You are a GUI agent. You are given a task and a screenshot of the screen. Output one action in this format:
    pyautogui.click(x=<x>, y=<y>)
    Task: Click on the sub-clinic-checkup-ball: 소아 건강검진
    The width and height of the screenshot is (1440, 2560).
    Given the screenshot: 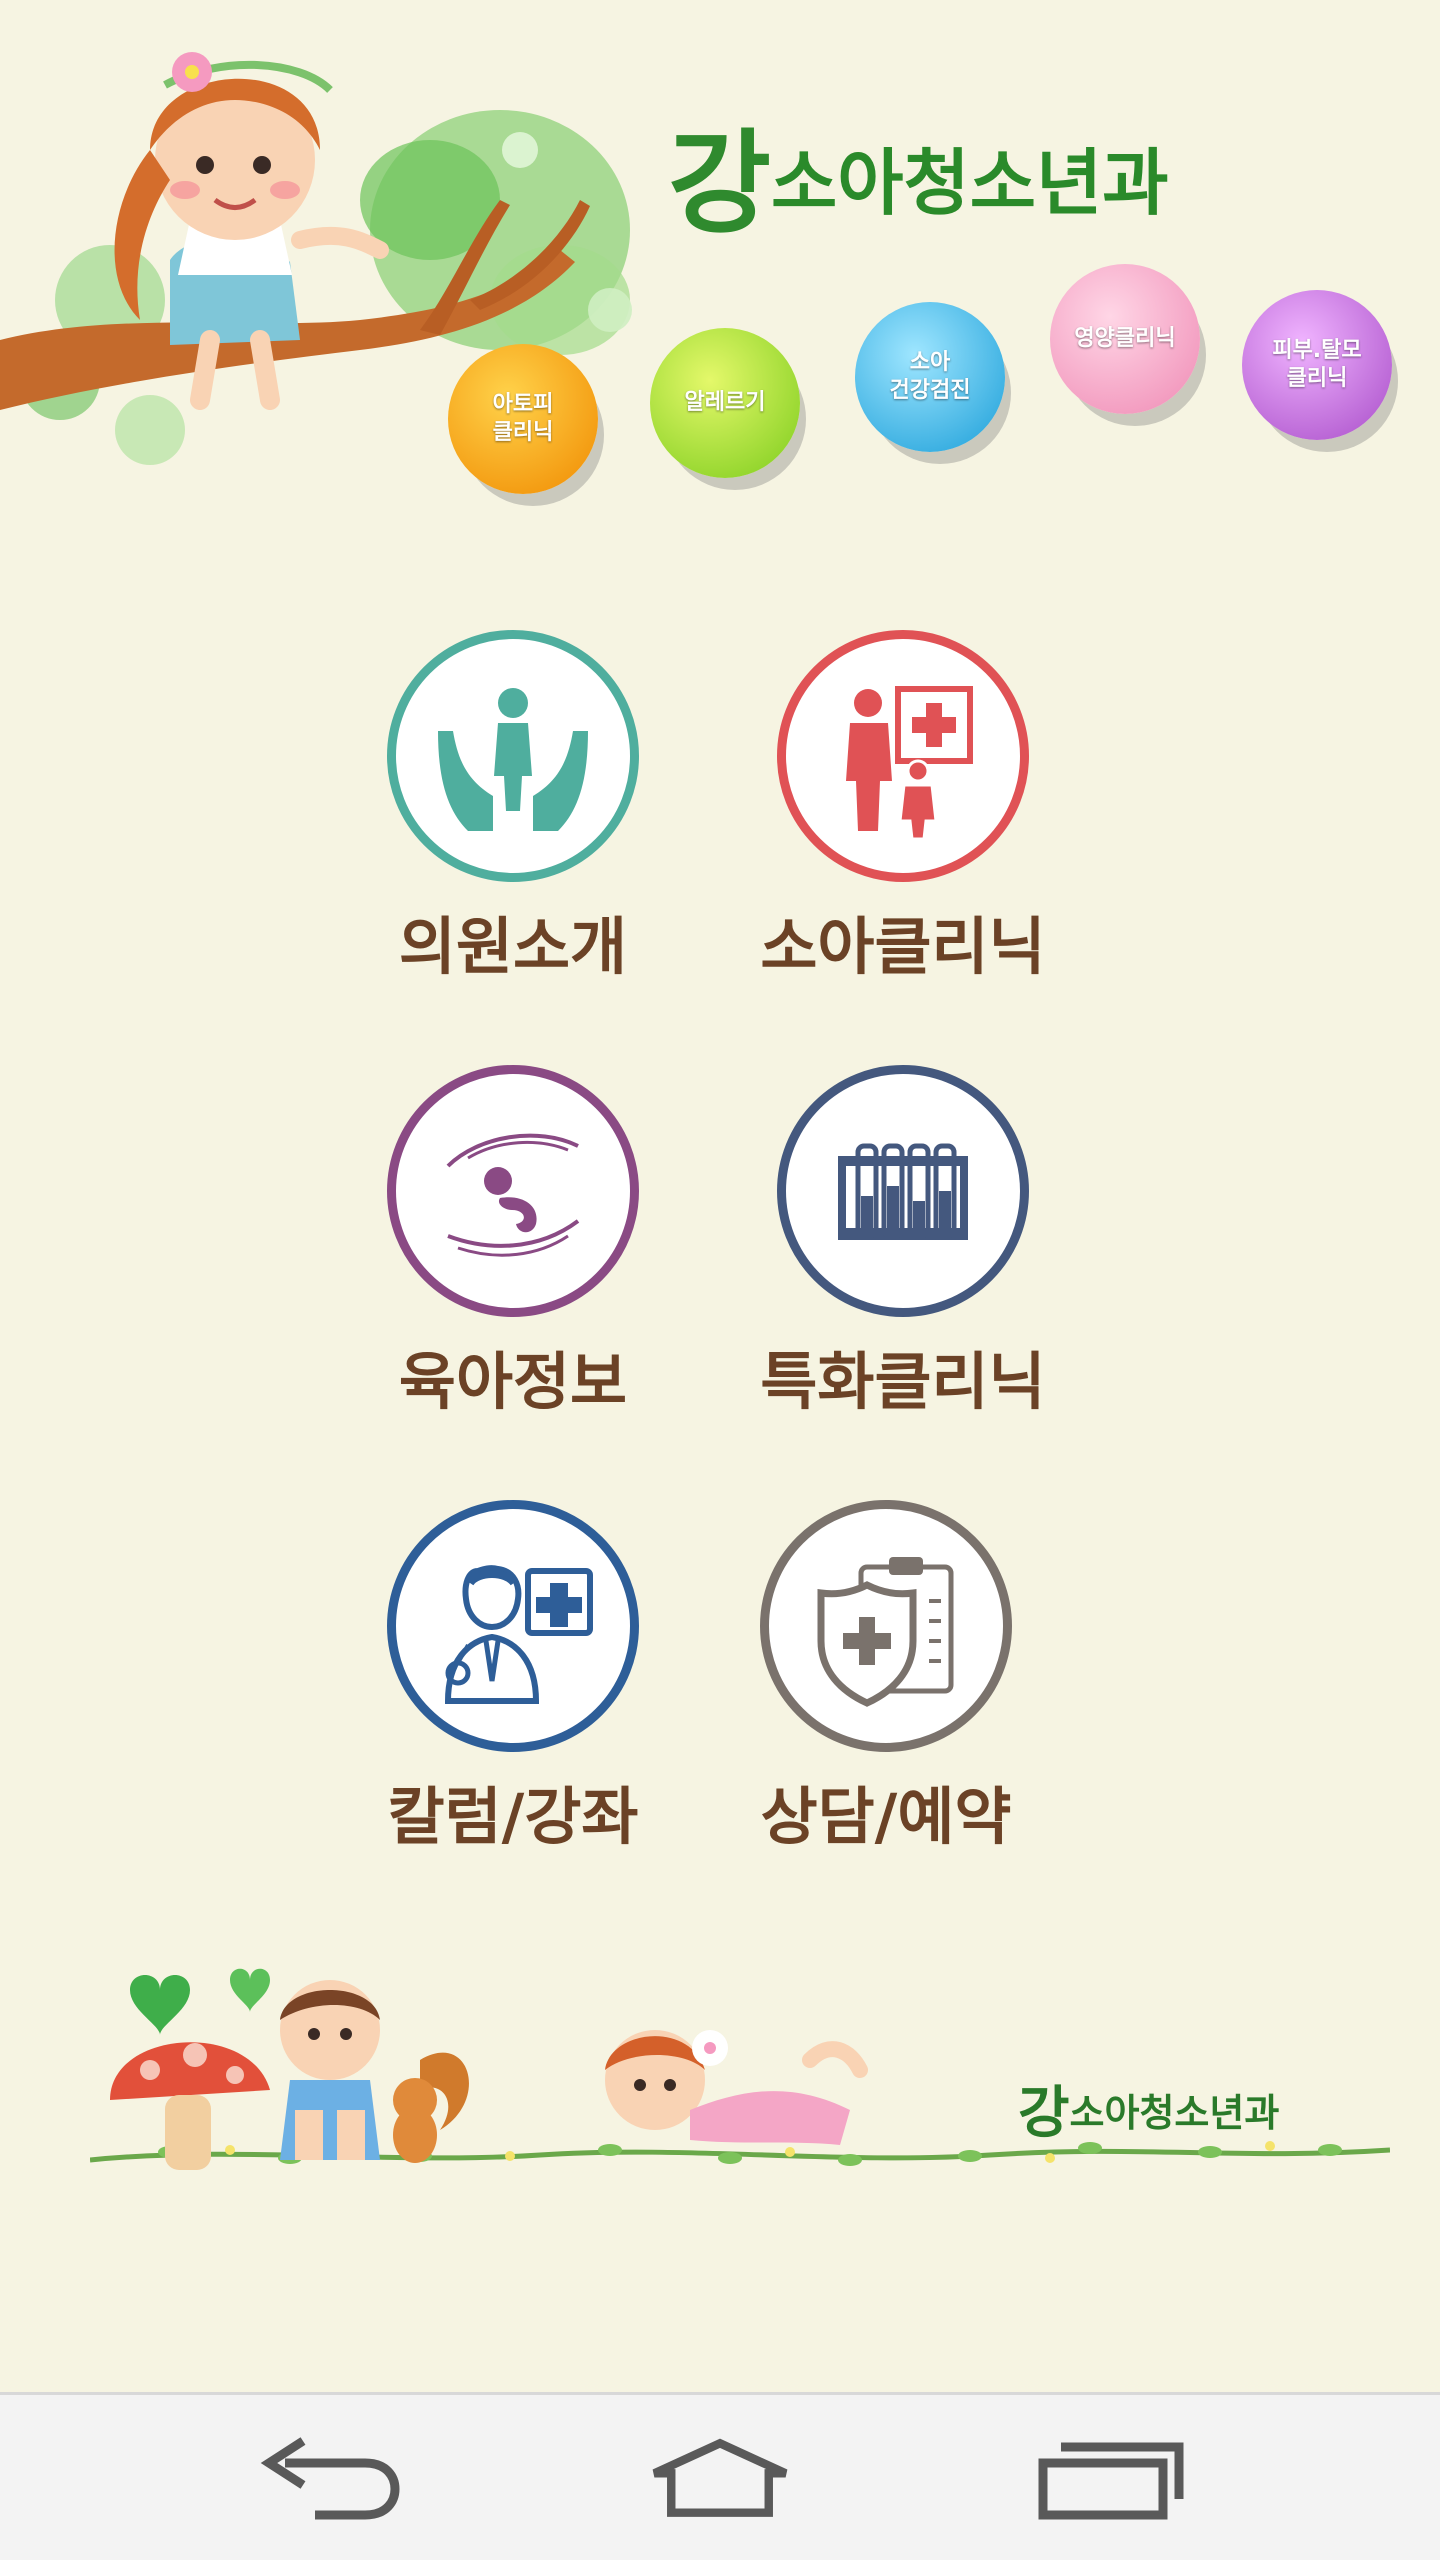 What is the action you would take?
    pyautogui.click(x=930, y=377)
    